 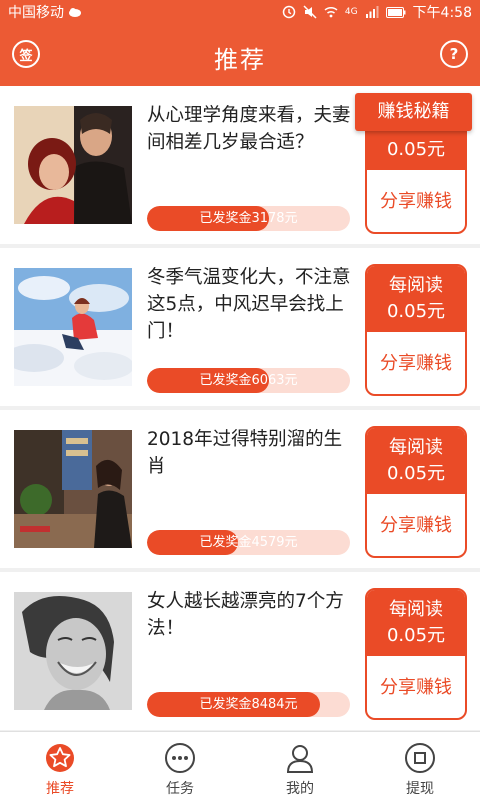 I want to click on tab-withdraw: 提现, so click(x=420, y=766).